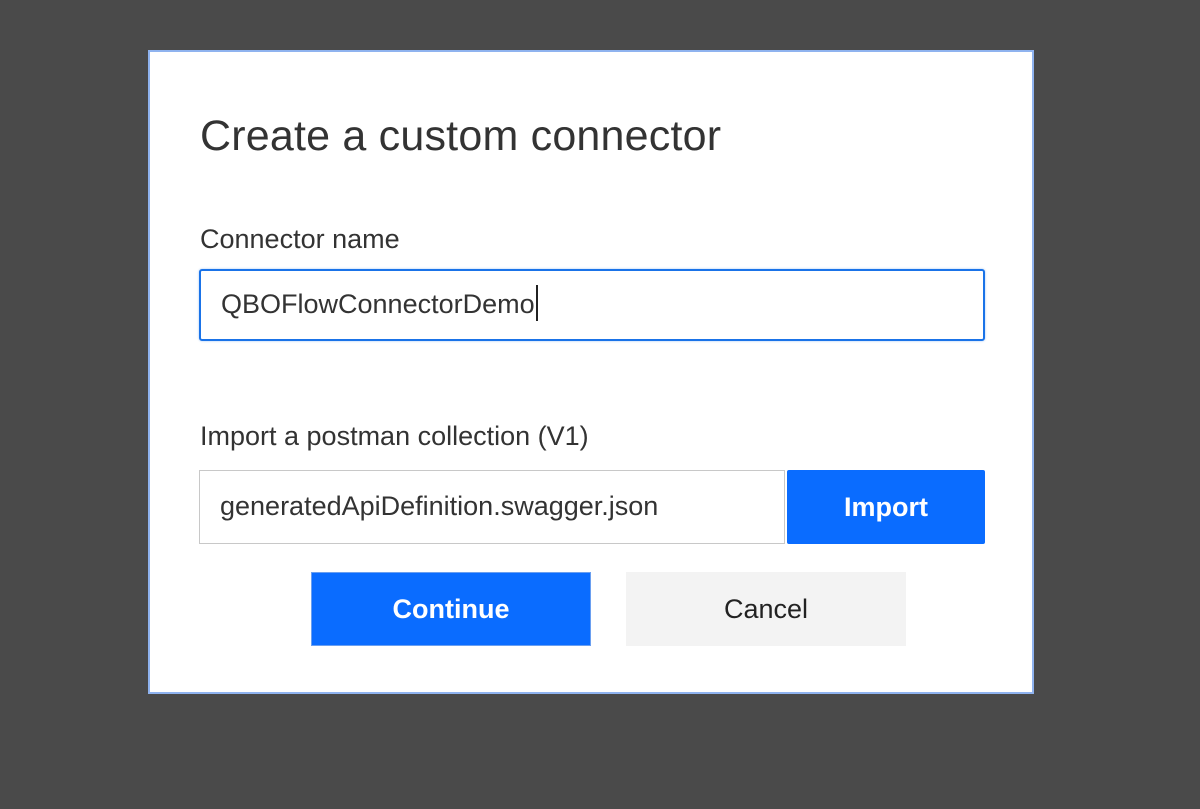  Describe the element at coordinates (461, 136) in the screenshot. I see `dialog-title: Create a custom connector` at that location.